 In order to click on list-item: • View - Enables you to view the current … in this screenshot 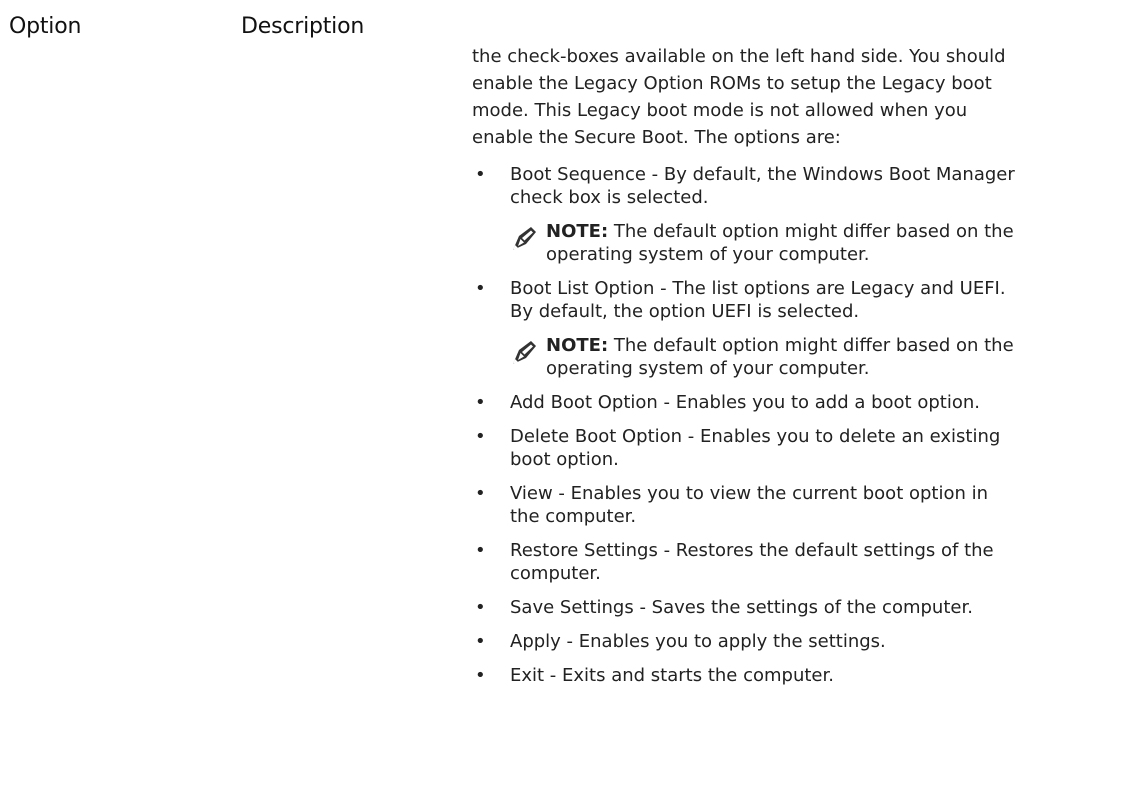, I will do `click(804, 505)`.